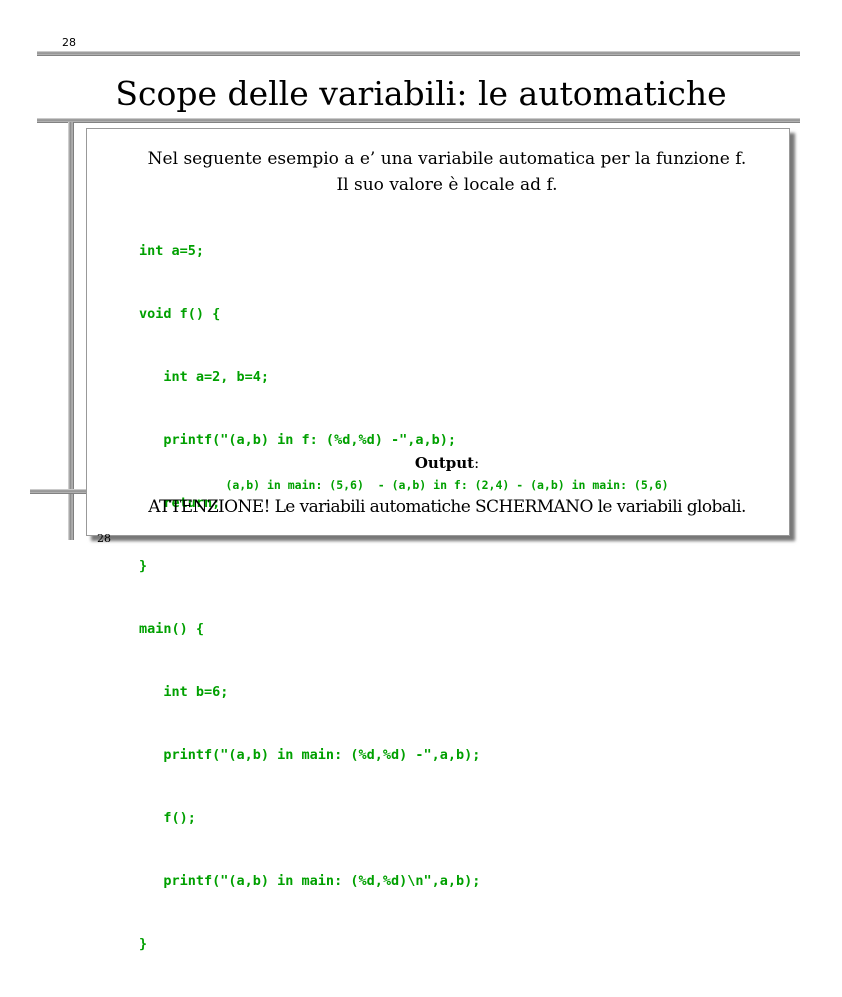  I want to click on page-title: Scope delle variabili: le automatiche, so click(421, 93).